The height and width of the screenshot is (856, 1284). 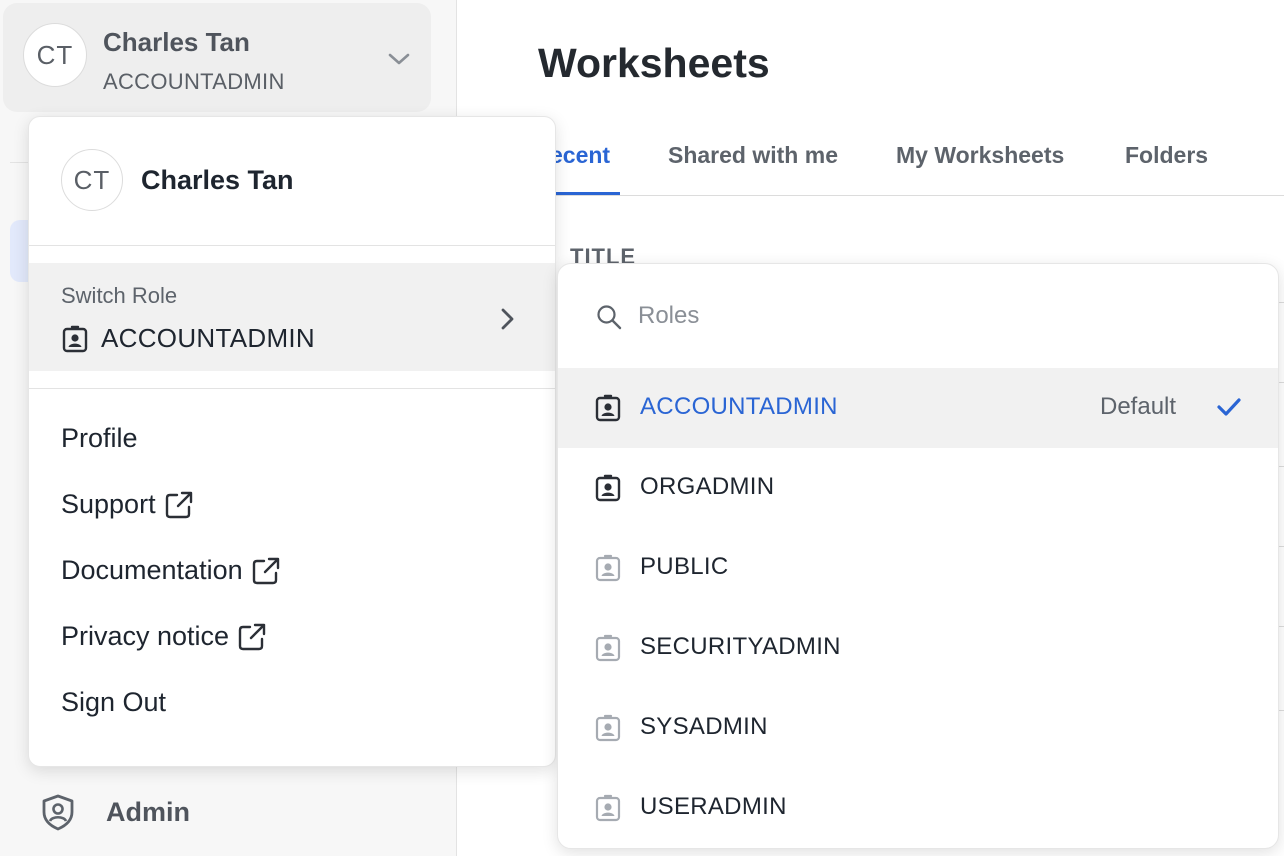 I want to click on current-role: ACCOUNTADMIN, so click(x=208, y=338).